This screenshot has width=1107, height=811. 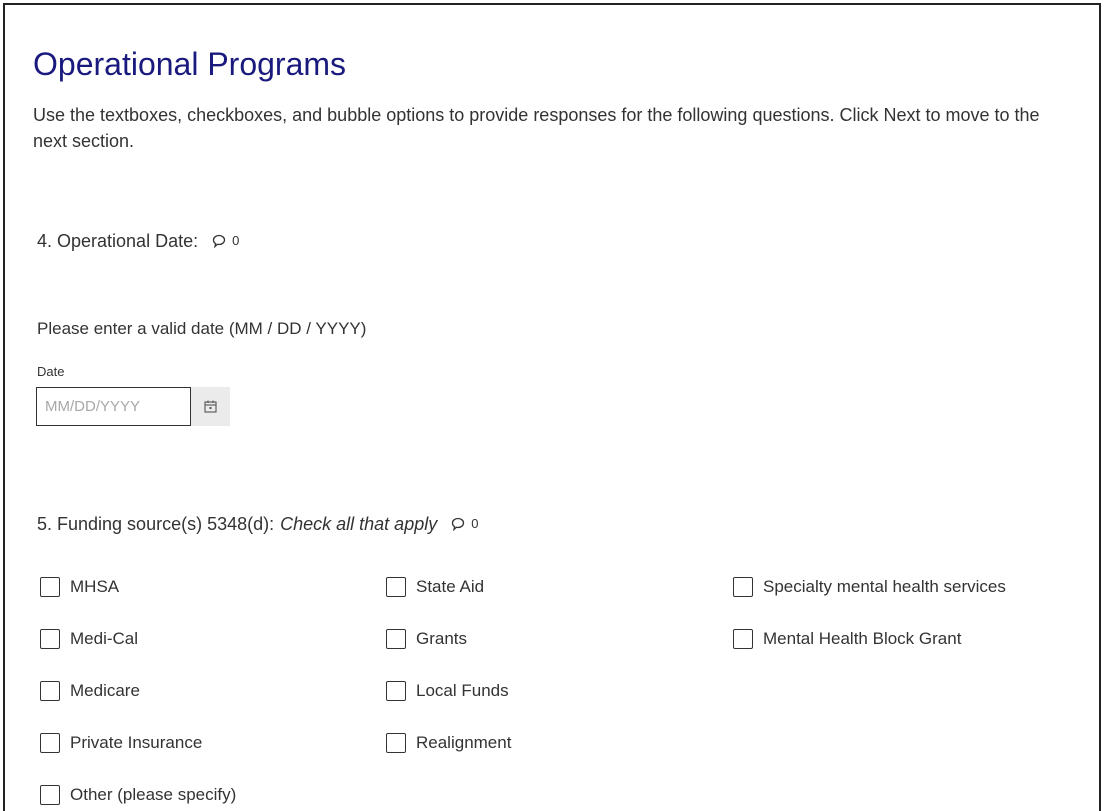 I want to click on option-medi-cal: Medi-Cal, so click(x=89, y=639).